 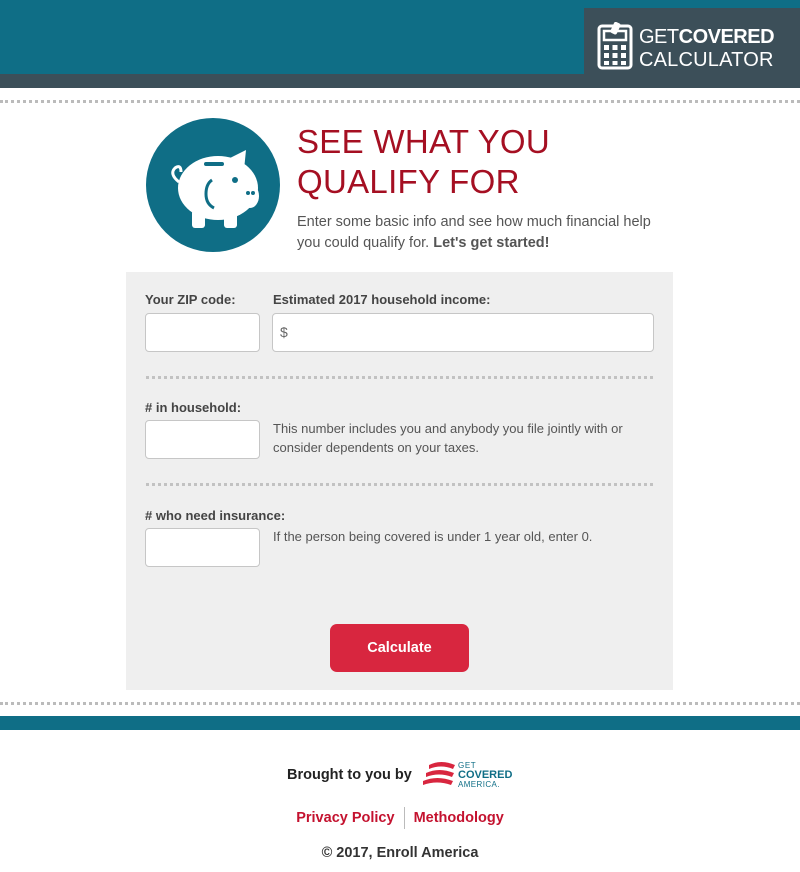 What do you see at coordinates (400, 703) in the screenshot?
I see `dotted-divider-bottom` at bounding box center [400, 703].